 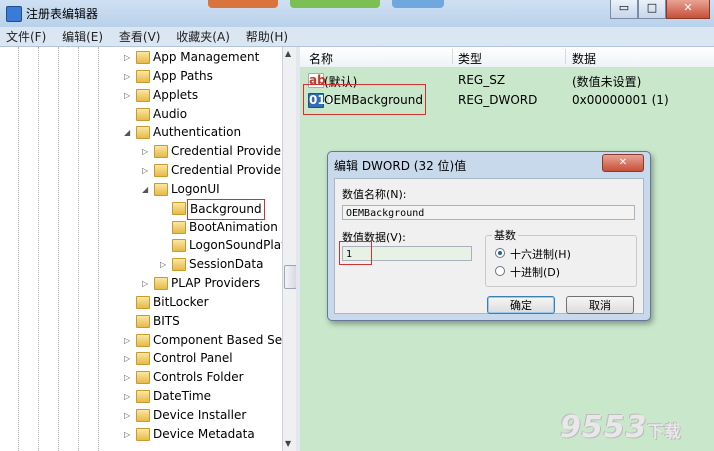 I want to click on tree-item-label: Authentication, so click(x=197, y=132).